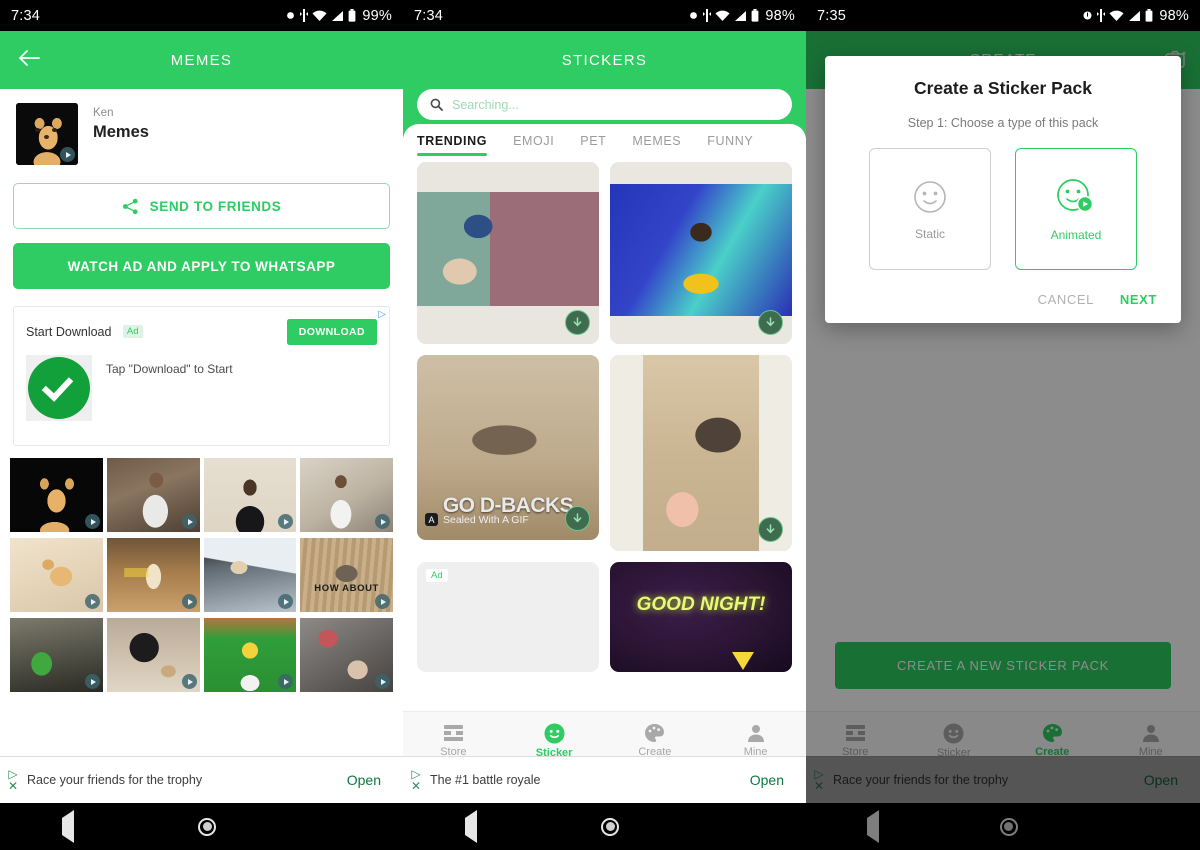 The height and width of the screenshot is (850, 1200). I want to click on ad-badge: Ad, so click(437, 575).